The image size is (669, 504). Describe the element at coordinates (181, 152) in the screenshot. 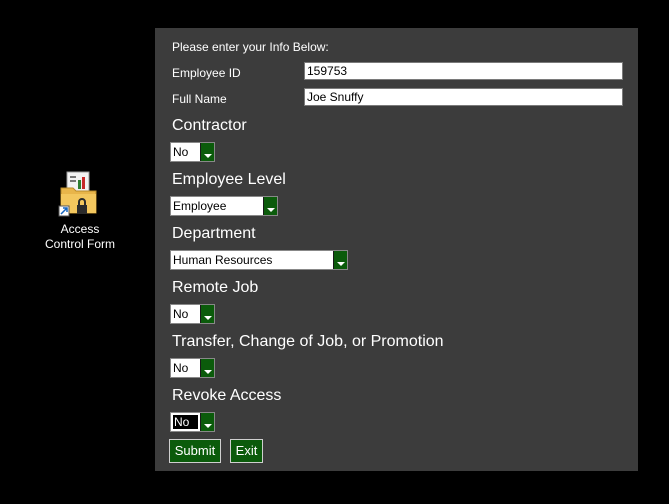

I see `contractor-value: No` at that location.